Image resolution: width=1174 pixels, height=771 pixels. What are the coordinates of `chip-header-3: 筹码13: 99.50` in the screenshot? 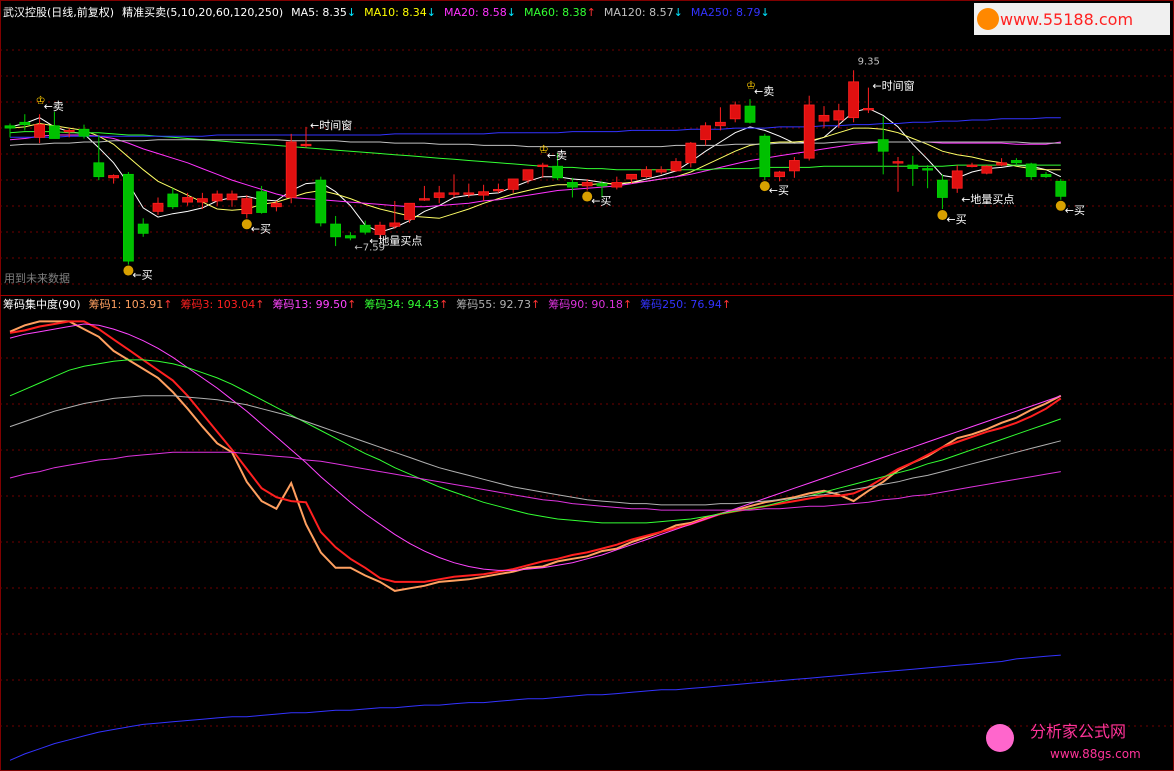 It's located at (309, 304).